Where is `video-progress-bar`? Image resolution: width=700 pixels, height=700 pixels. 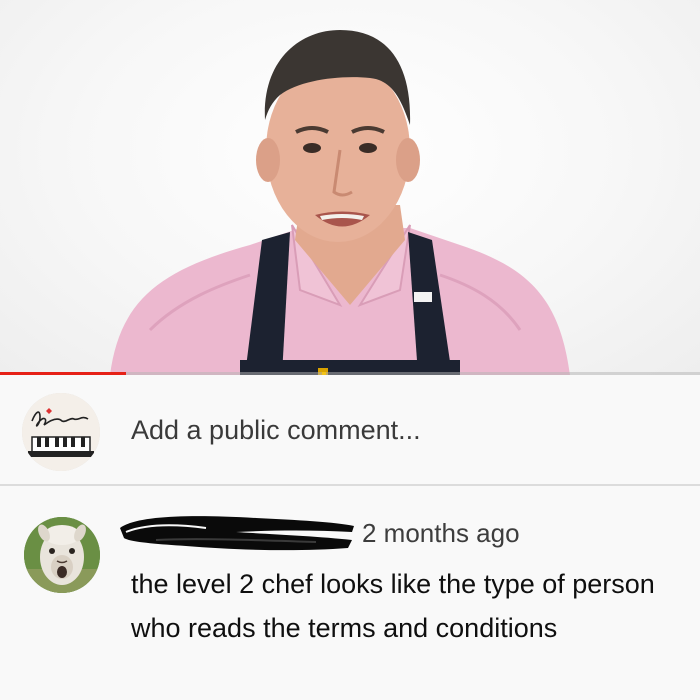 video-progress-bar is located at coordinates (350, 373).